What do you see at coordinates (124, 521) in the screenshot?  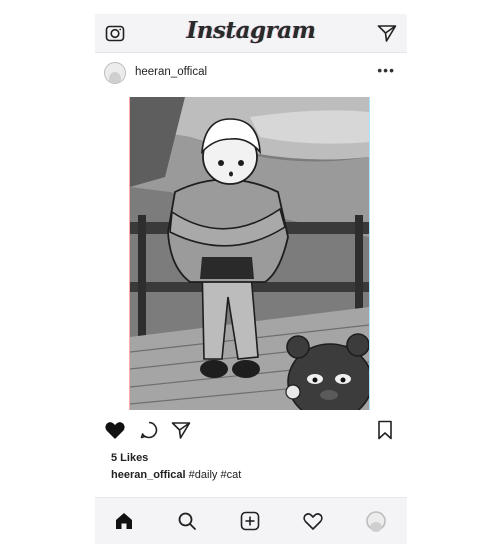 I see `home-icon` at bounding box center [124, 521].